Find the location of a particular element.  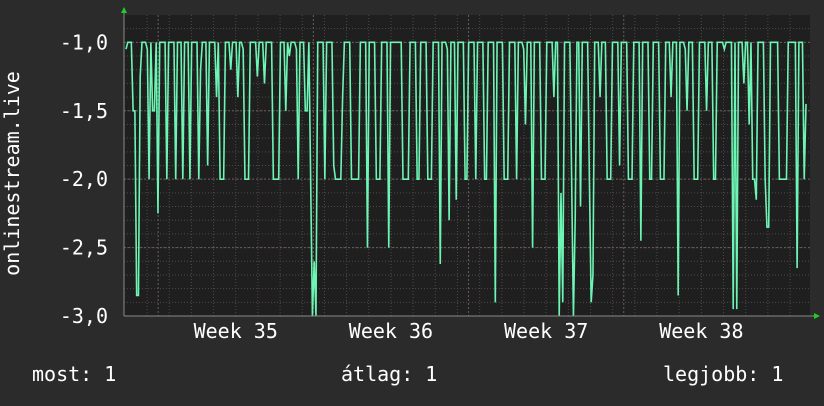

x-tick-label: Week 38 is located at coordinates (701, 331).